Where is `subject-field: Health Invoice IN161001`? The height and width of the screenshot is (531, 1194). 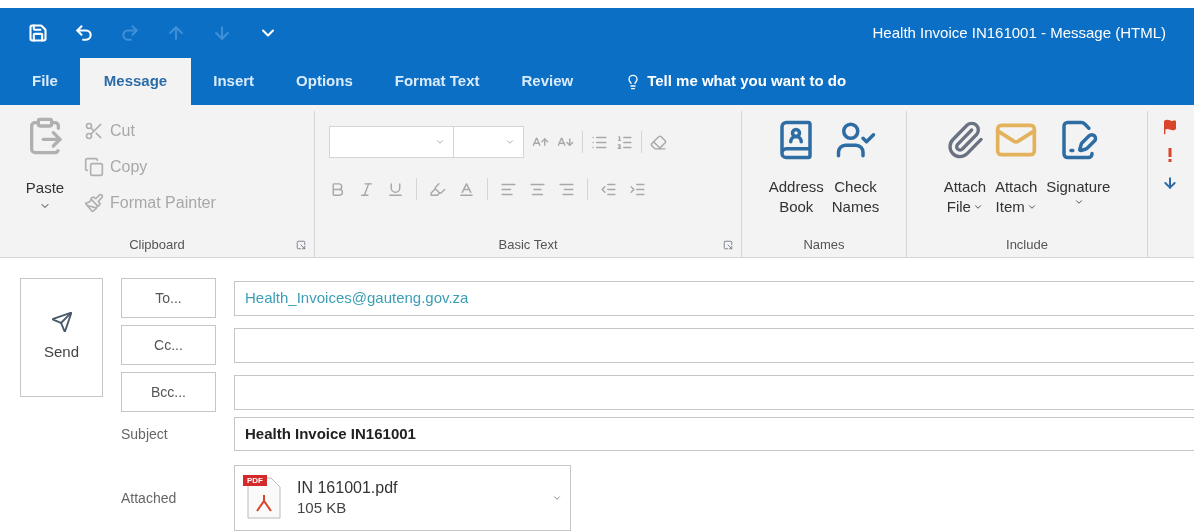 subject-field: Health Invoice IN161001 is located at coordinates (714, 434).